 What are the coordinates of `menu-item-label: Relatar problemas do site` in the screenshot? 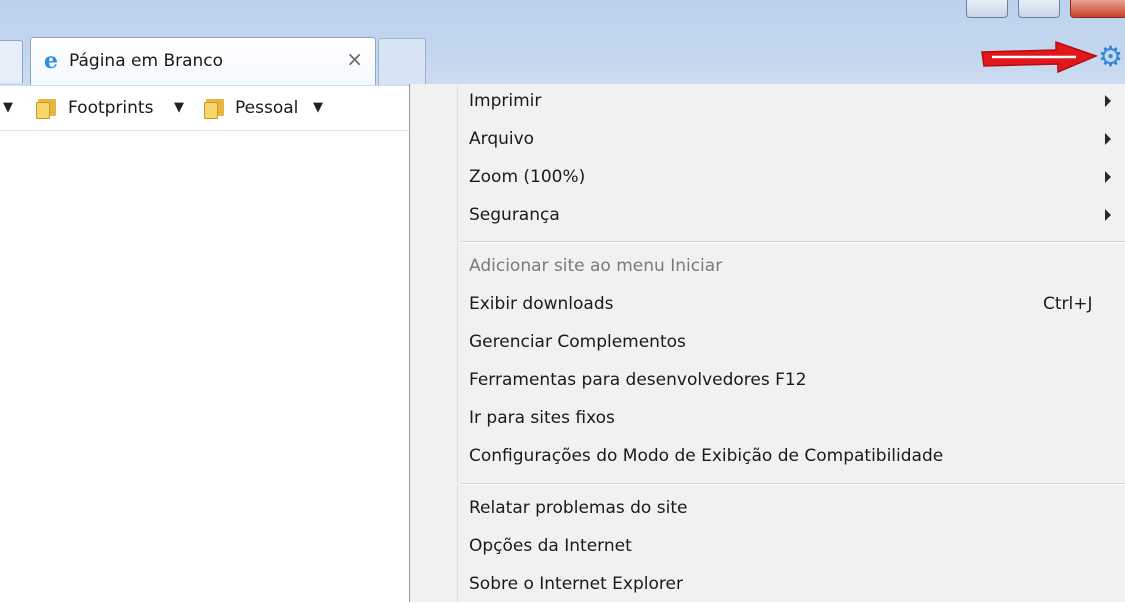 It's located at (578, 508).